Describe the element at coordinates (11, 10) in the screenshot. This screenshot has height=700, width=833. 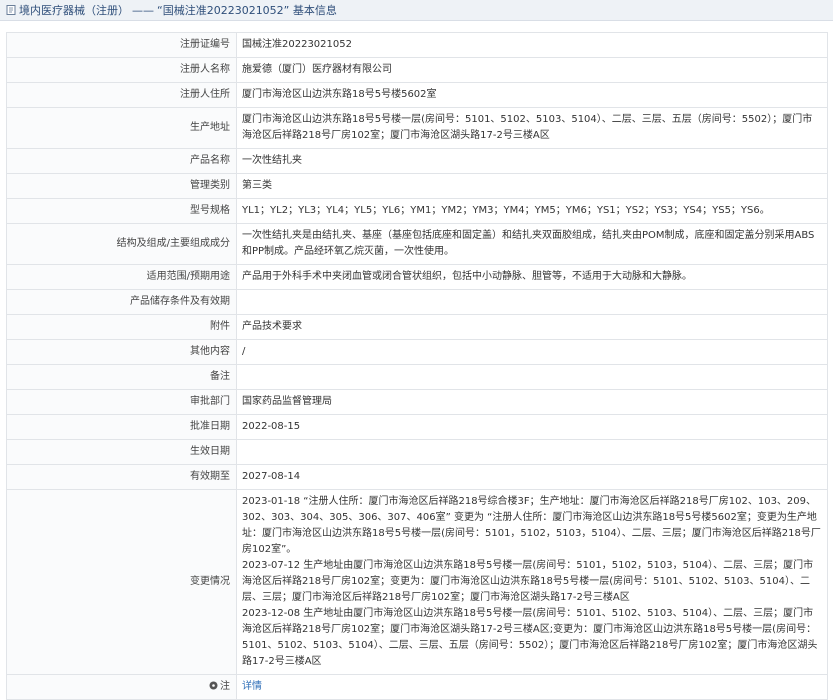
I see `document-icon` at that location.